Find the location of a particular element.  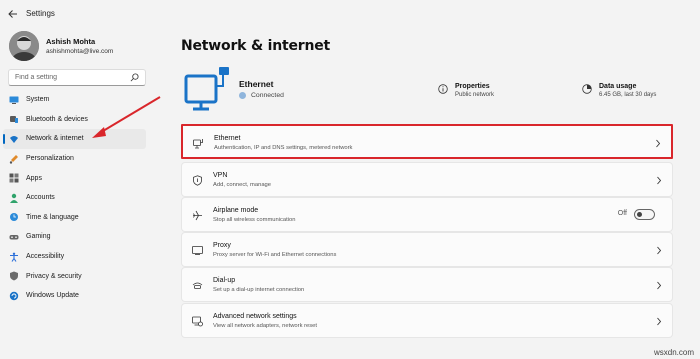

sidebar-item-label: Privacy & security is located at coordinates (54, 276).